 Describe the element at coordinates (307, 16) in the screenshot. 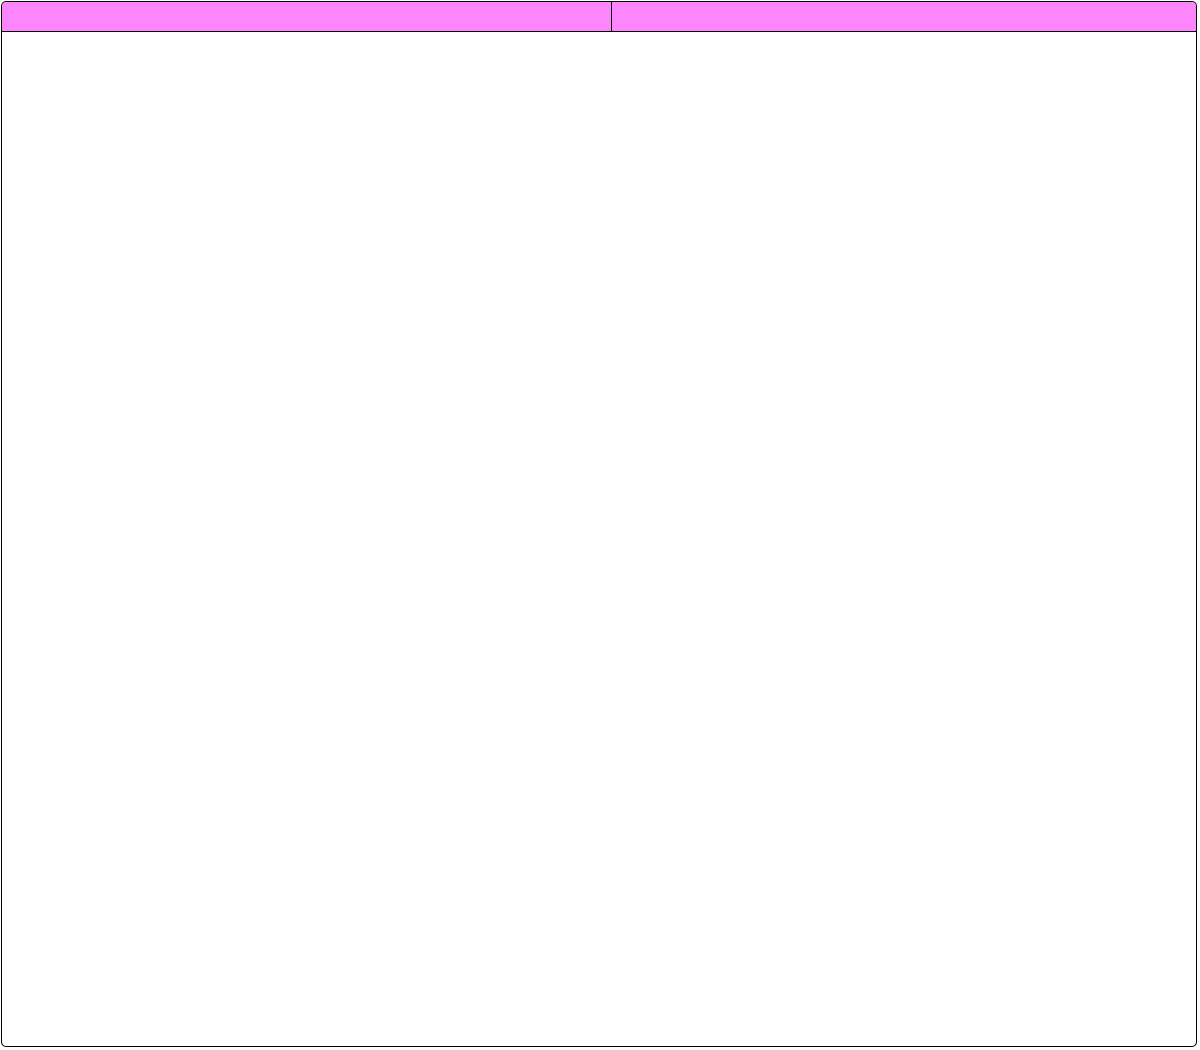

I see `swimlane-header-left` at that location.